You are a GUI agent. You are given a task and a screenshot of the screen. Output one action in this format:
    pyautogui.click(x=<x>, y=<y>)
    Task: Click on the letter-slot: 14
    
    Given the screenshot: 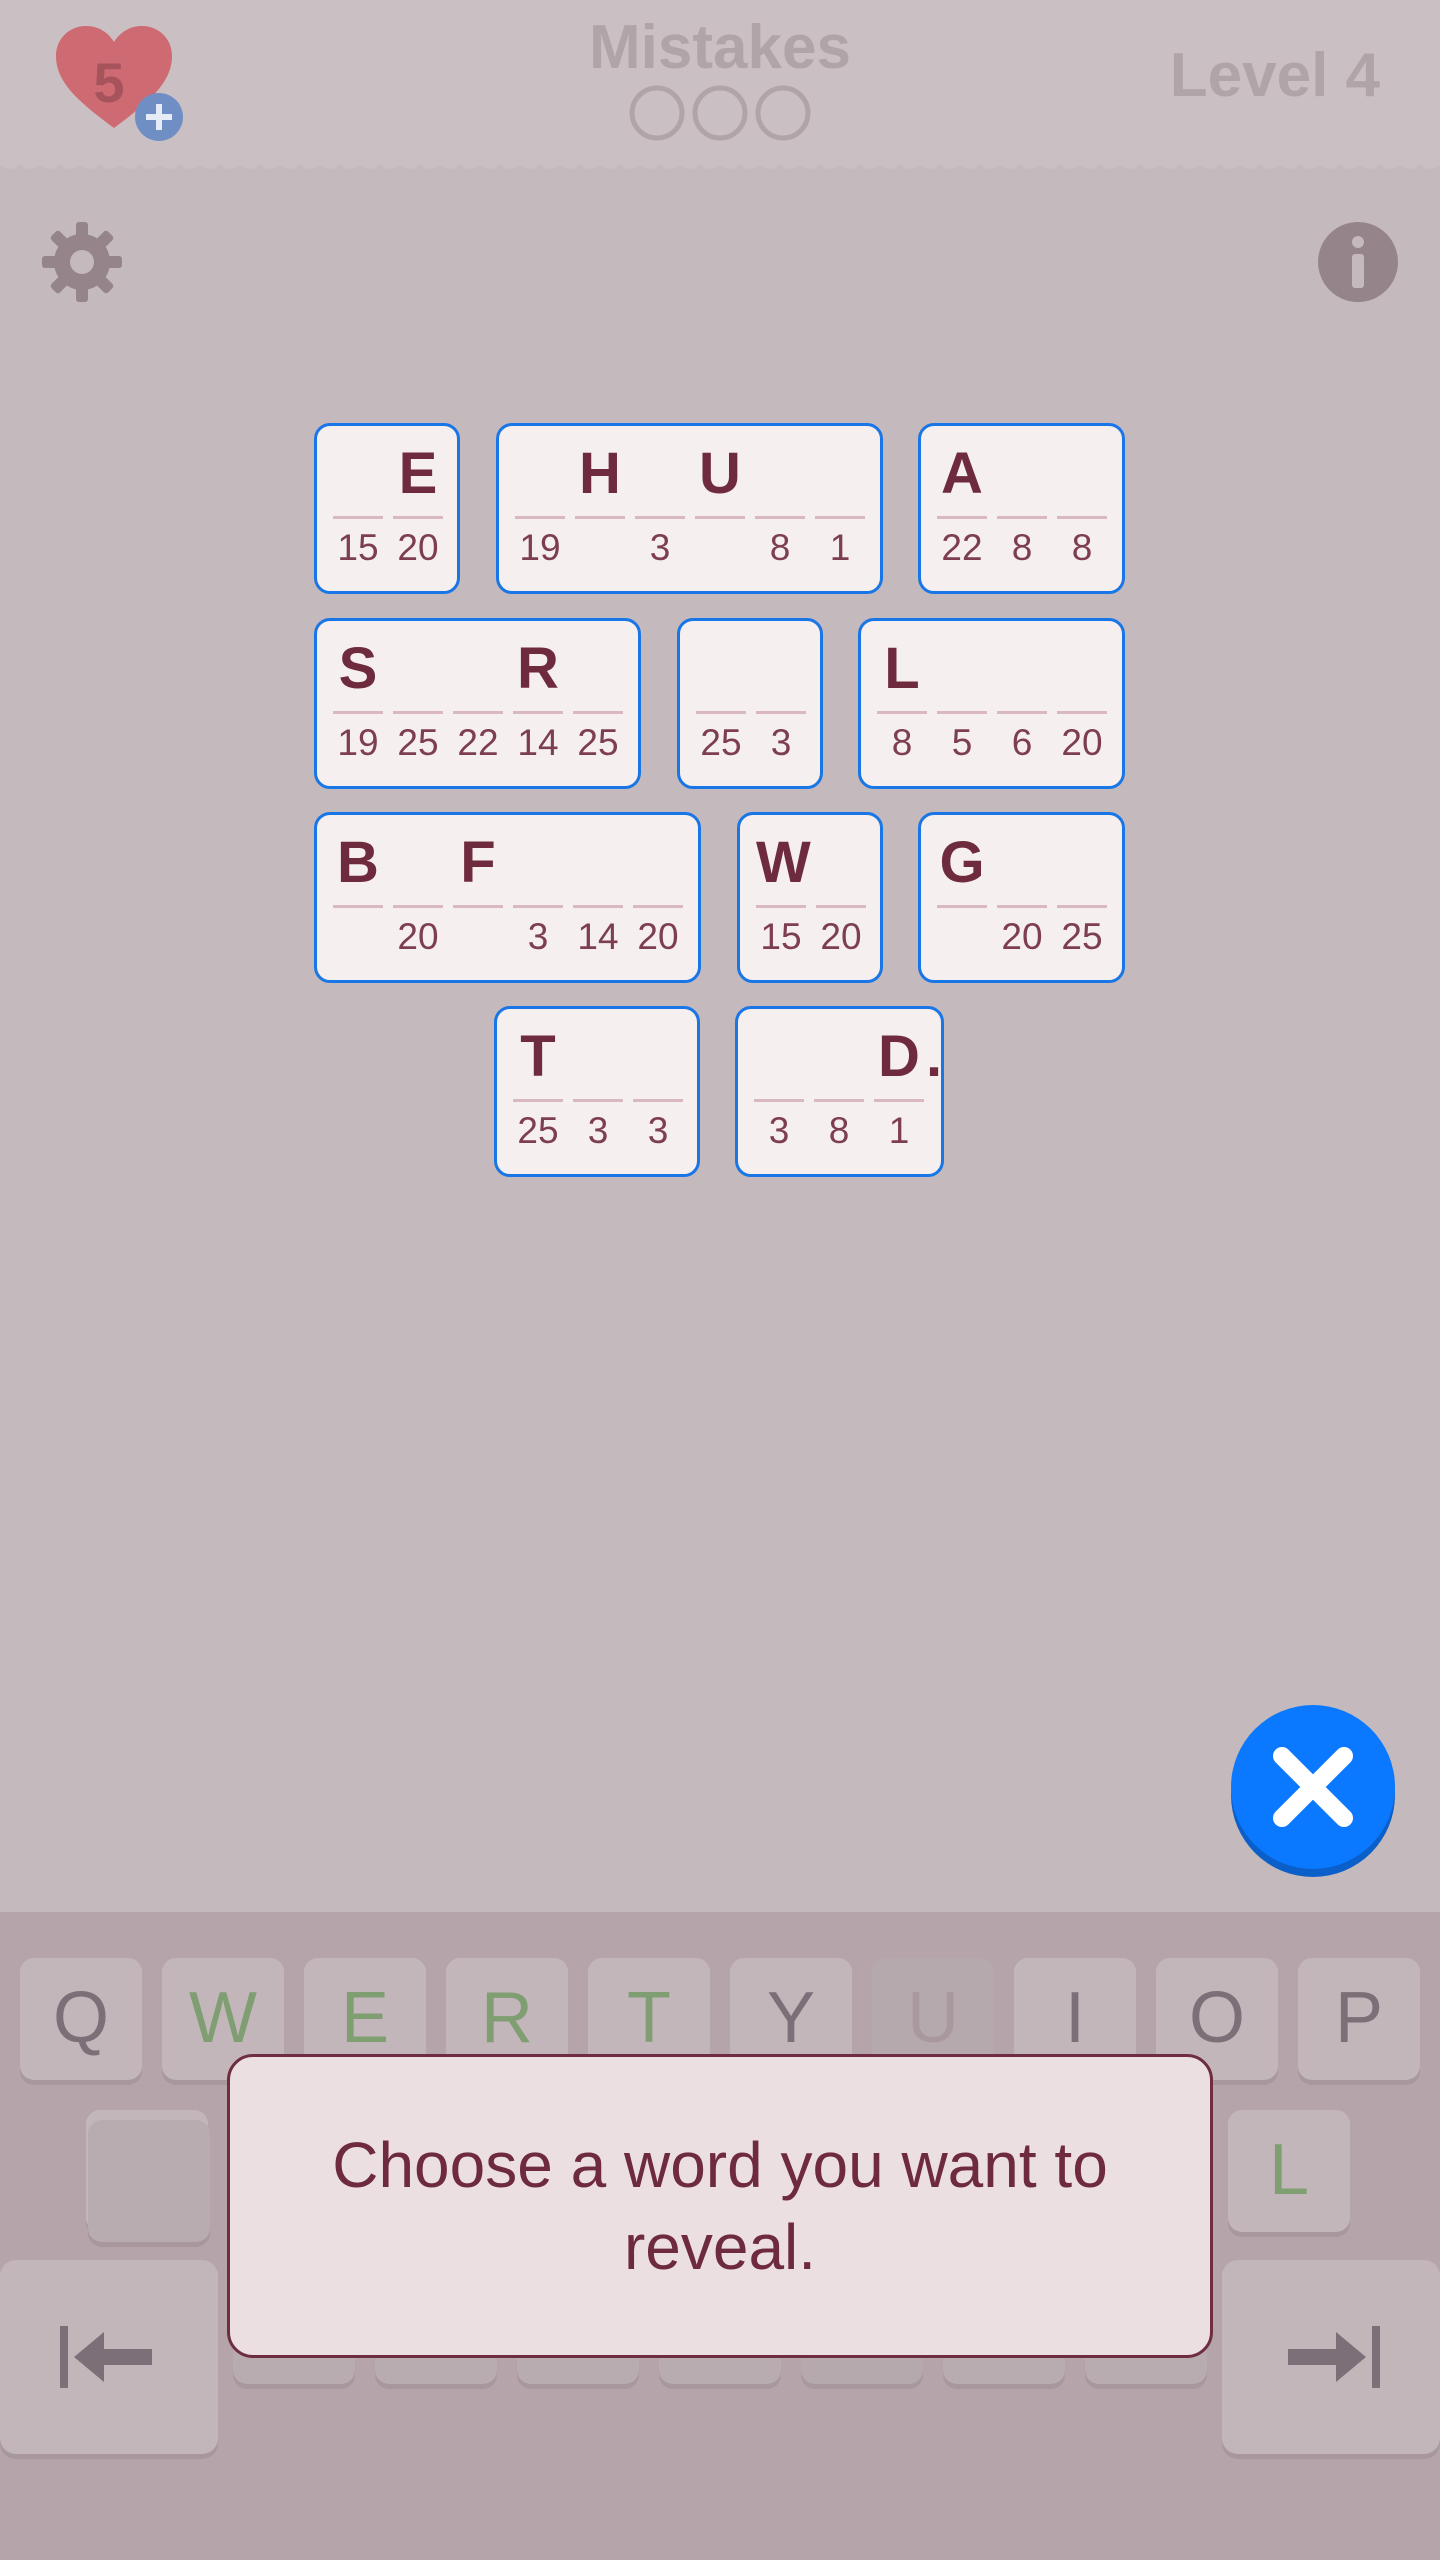 What is the action you would take?
    pyautogui.click(x=598, y=890)
    